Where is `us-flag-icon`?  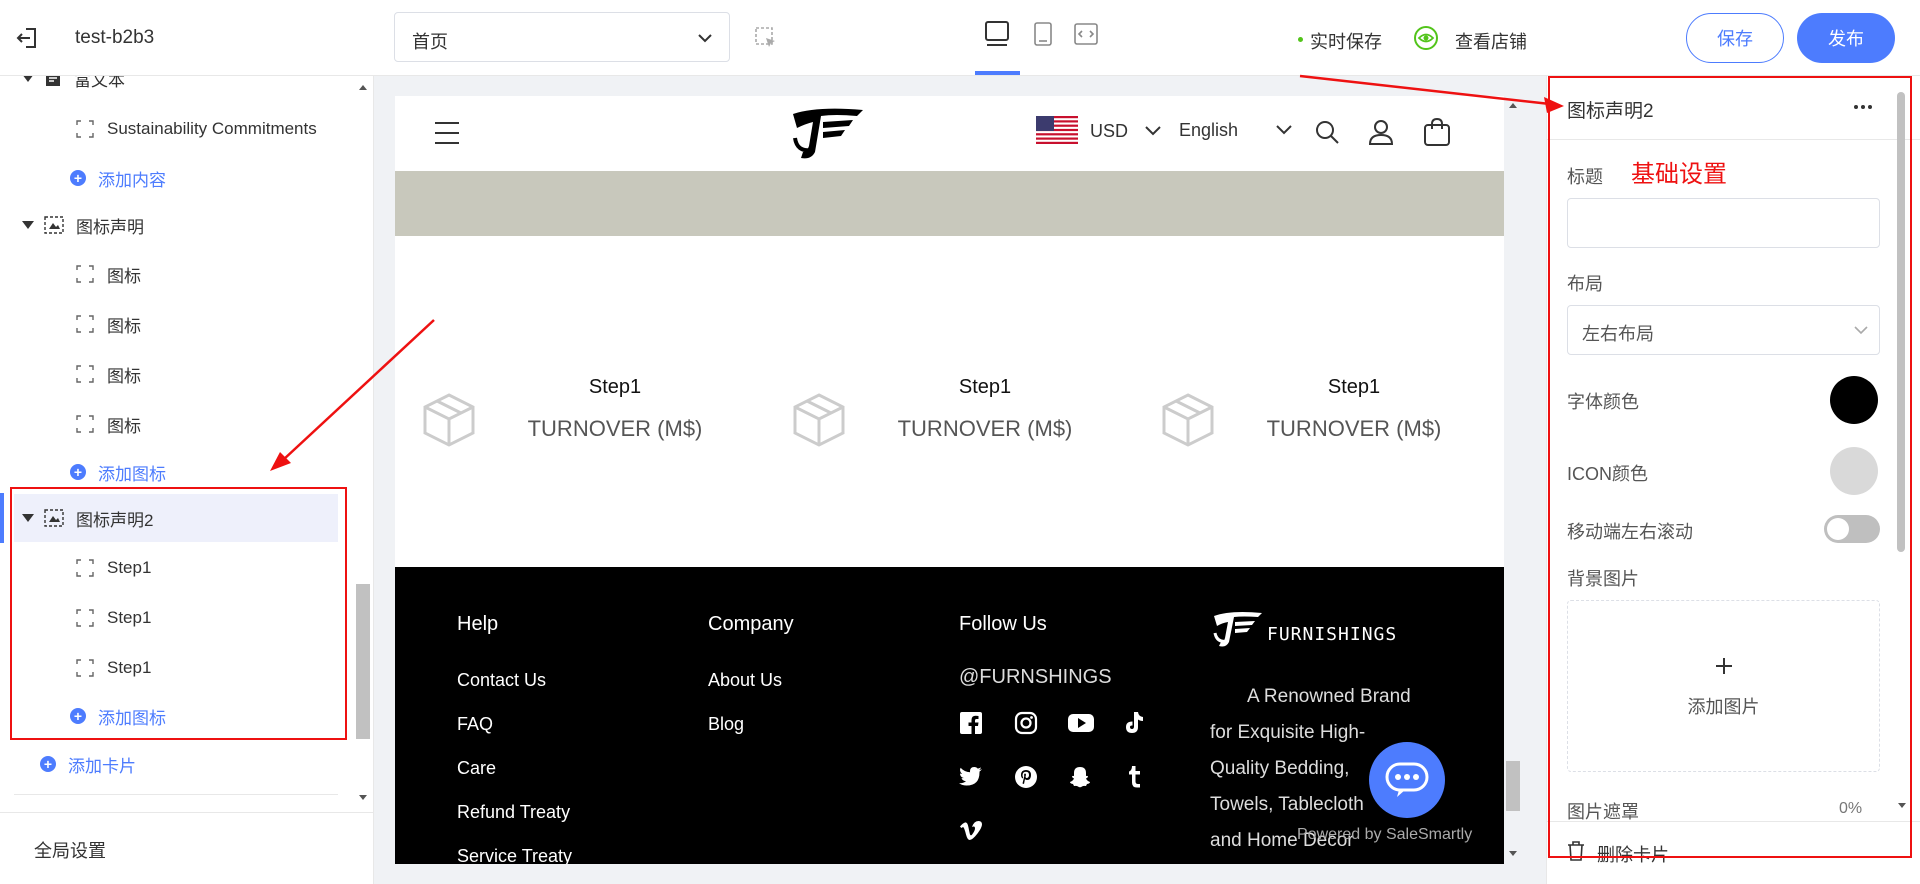
us-flag-icon is located at coordinates (1057, 130).